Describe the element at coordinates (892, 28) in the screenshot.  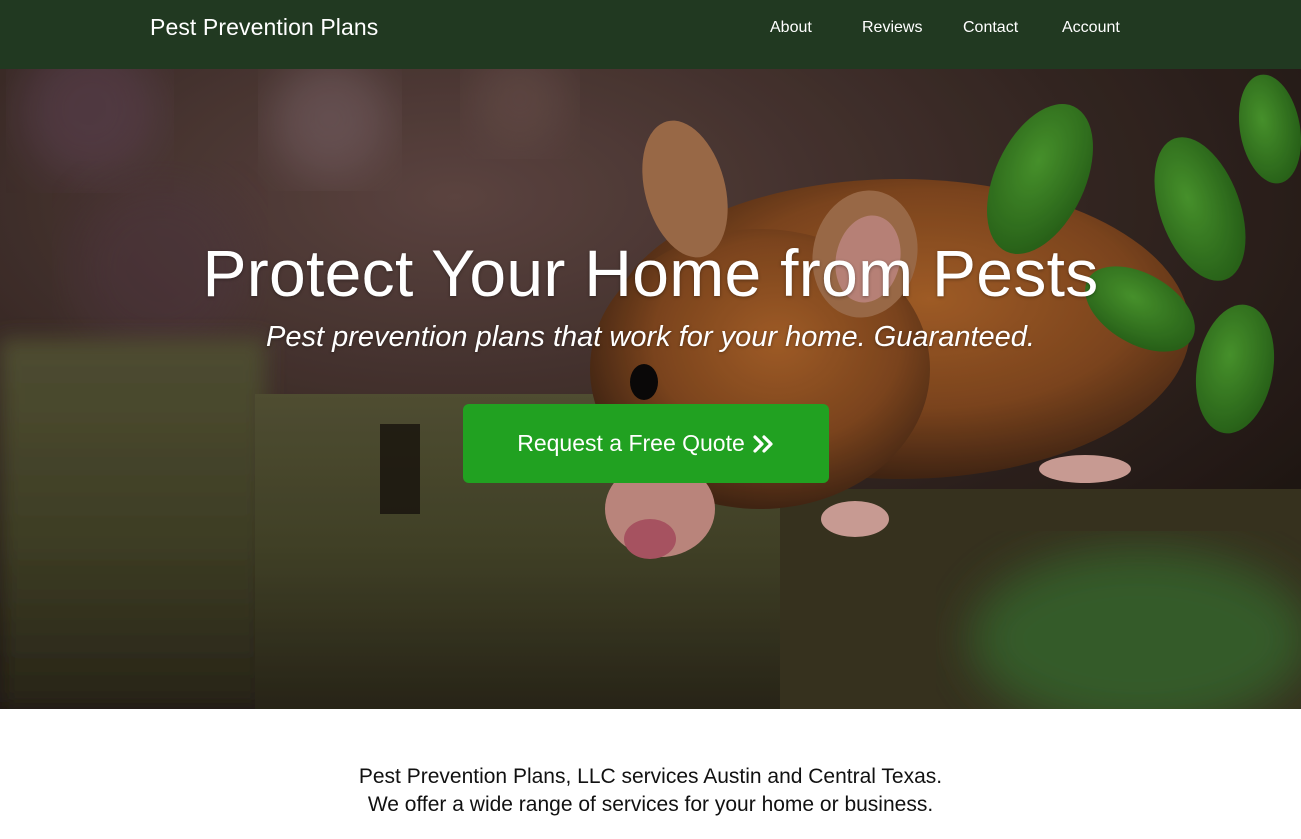
I see `nav-link-reviews: Reviews` at that location.